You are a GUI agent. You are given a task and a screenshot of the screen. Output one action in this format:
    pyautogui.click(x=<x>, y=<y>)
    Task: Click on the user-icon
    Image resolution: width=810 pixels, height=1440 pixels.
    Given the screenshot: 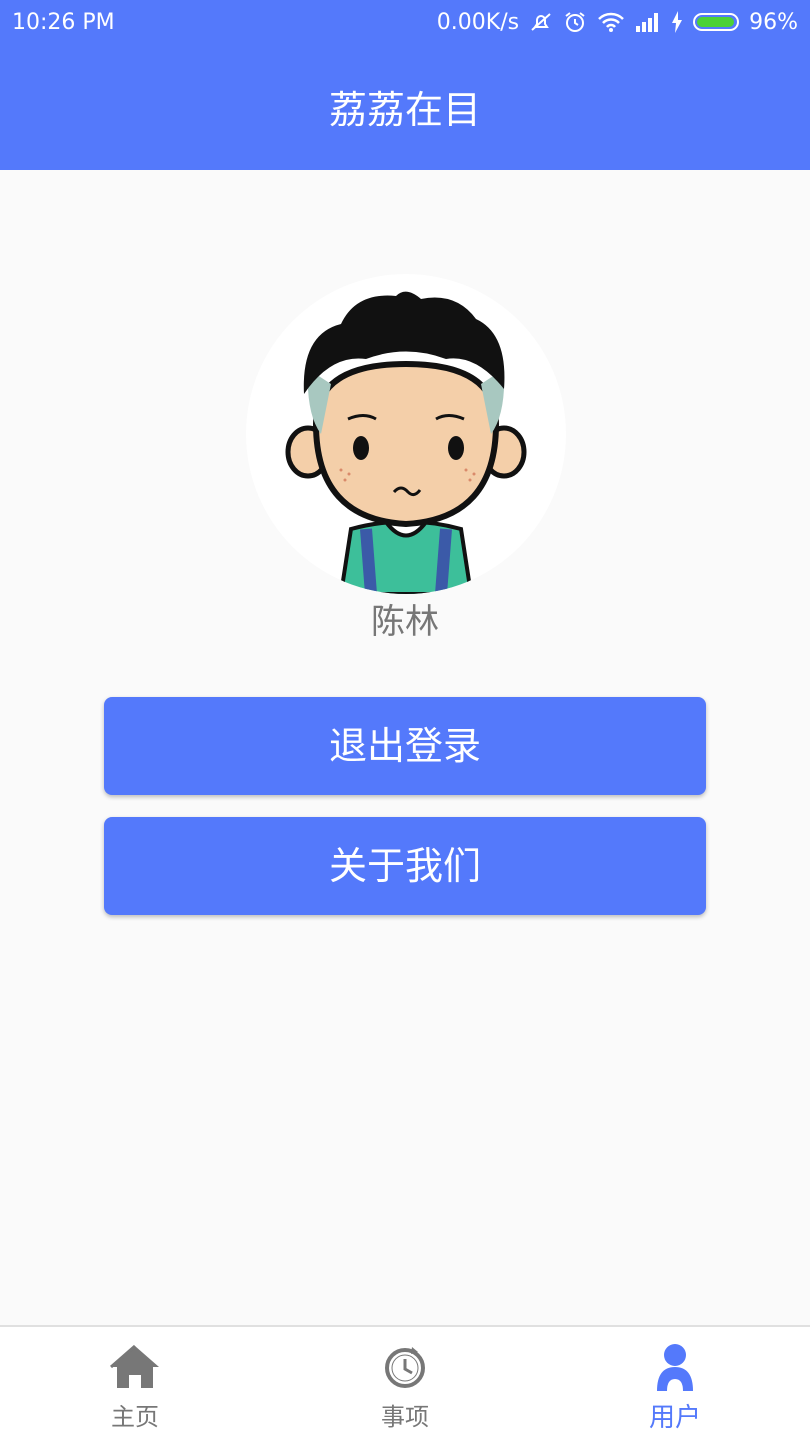 What is the action you would take?
    pyautogui.click(x=675, y=1367)
    